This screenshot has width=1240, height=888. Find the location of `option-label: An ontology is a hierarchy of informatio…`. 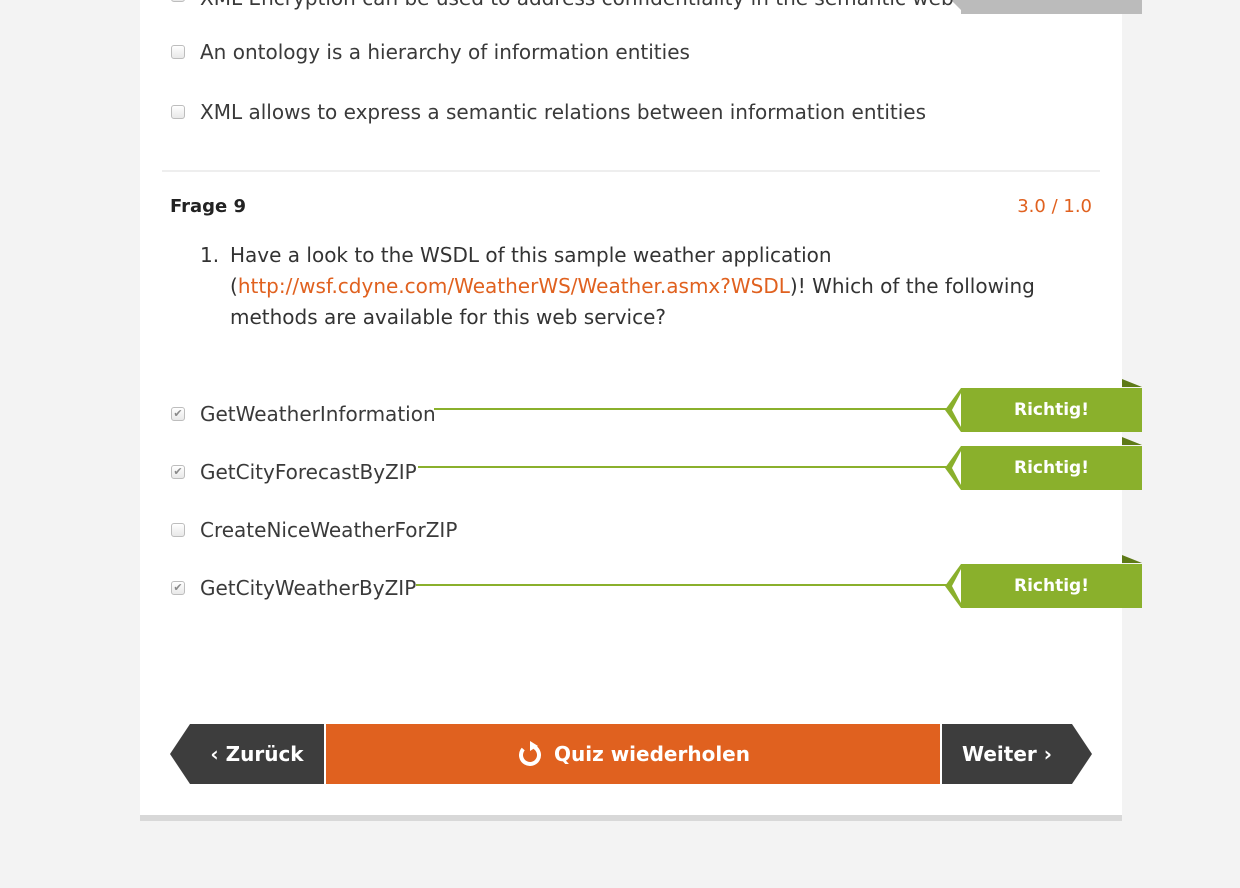

option-label: An ontology is a hierarchy of informatio… is located at coordinates (445, 52).